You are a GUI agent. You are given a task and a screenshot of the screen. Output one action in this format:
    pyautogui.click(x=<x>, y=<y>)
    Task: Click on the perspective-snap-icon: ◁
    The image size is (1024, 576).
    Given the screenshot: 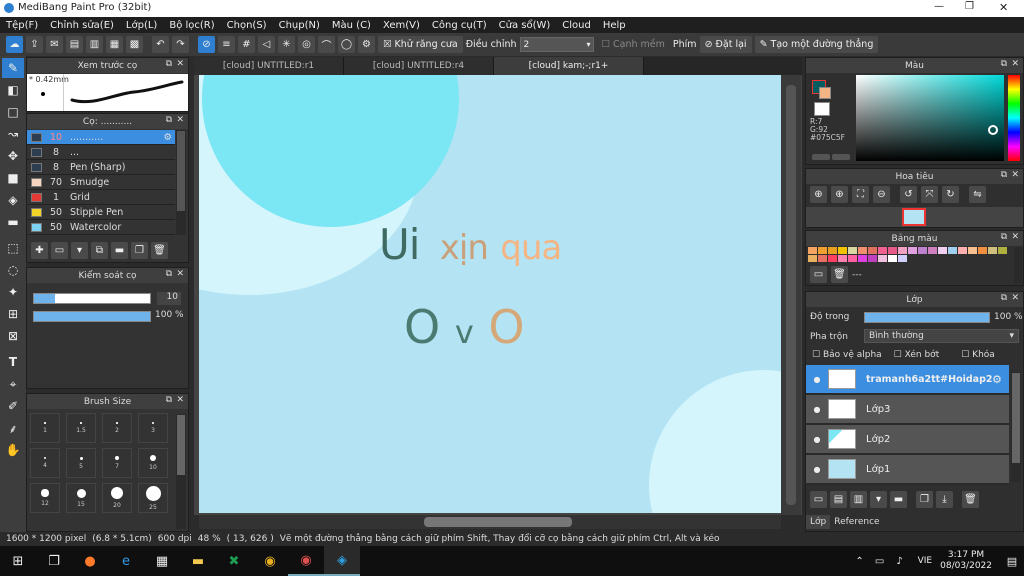 What is the action you would take?
    pyautogui.click(x=266, y=44)
    